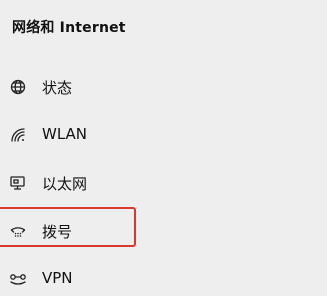 This screenshot has height=296, width=327. What do you see at coordinates (163, 87) in the screenshot?
I see `nav-item-status: 状态` at bounding box center [163, 87].